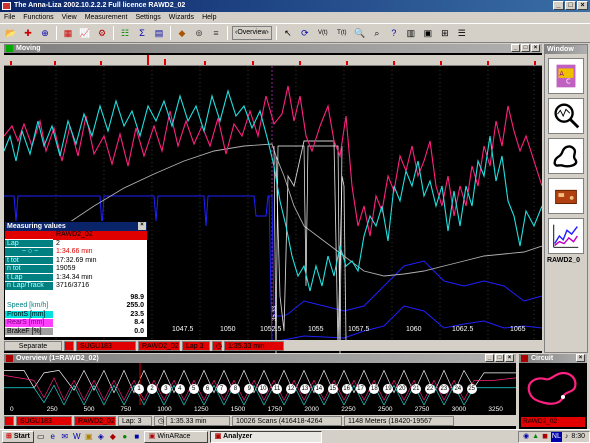 This screenshot has width=590, height=443. Describe the element at coordinates (346, 389) in the screenshot. I see `lap-marker: 16` at that location.